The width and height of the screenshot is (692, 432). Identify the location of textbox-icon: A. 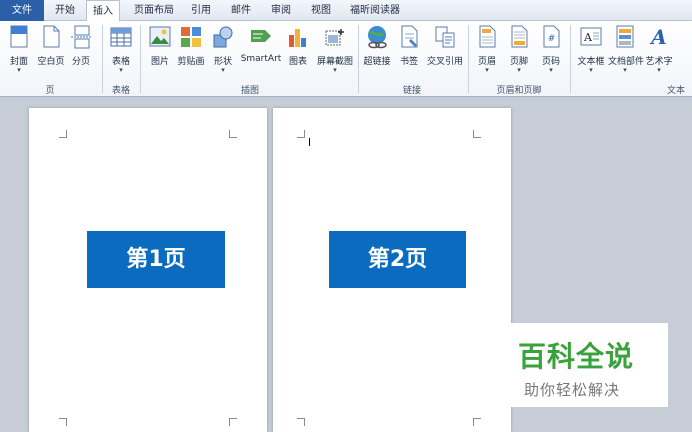
(591, 36).